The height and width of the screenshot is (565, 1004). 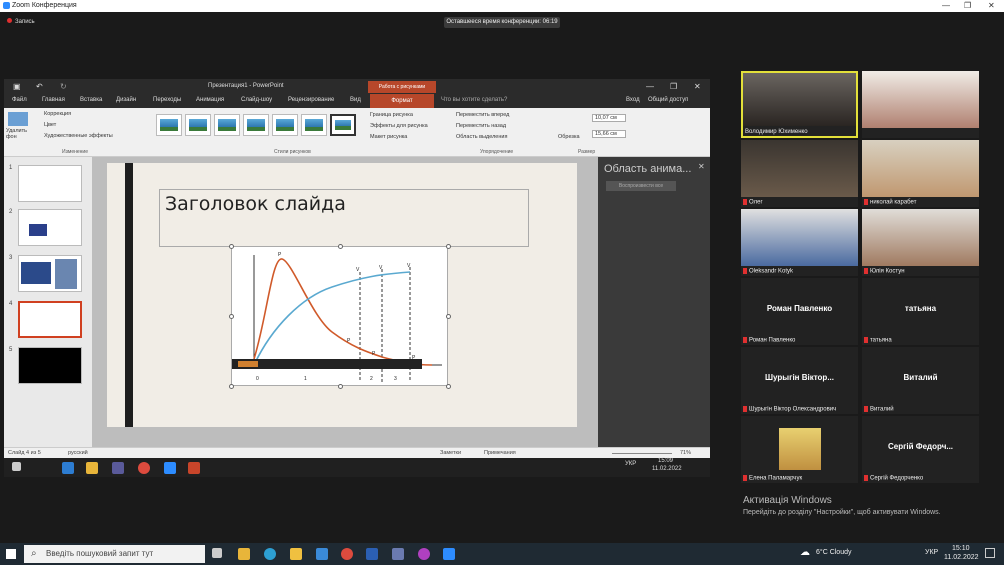 What do you see at coordinates (609, 134) in the screenshot?
I see `width-input: 15,66 см` at bounding box center [609, 134].